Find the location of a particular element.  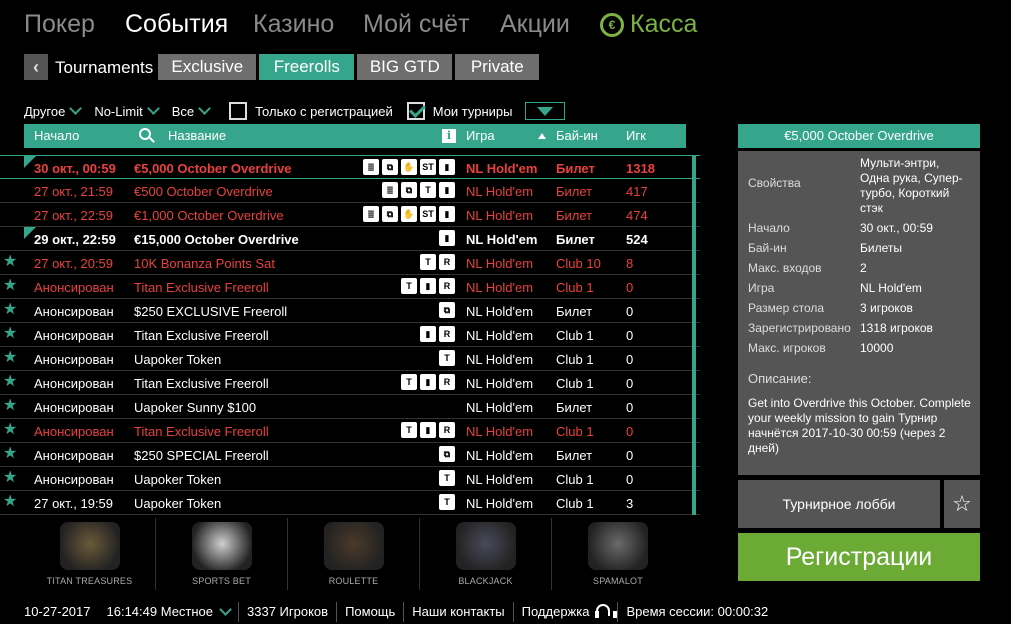

scrollbar is located at coordinates (694, 335).